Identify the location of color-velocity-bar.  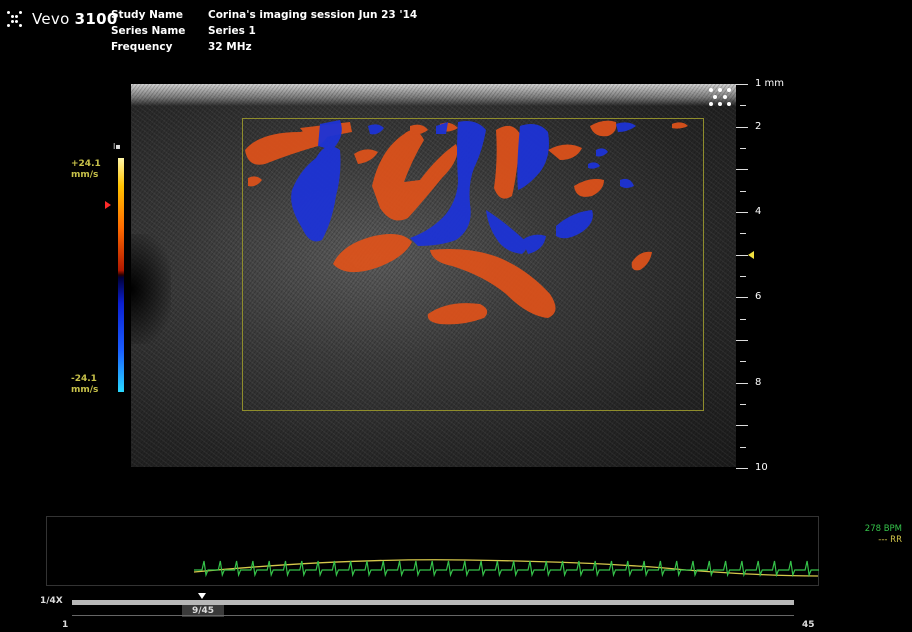
(121, 275).